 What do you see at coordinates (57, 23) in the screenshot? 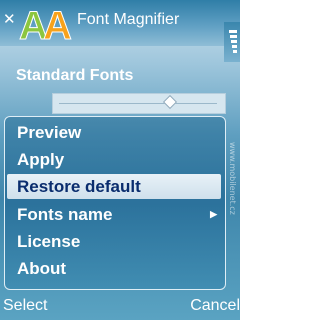
I see `svg-text: A` at bounding box center [57, 23].